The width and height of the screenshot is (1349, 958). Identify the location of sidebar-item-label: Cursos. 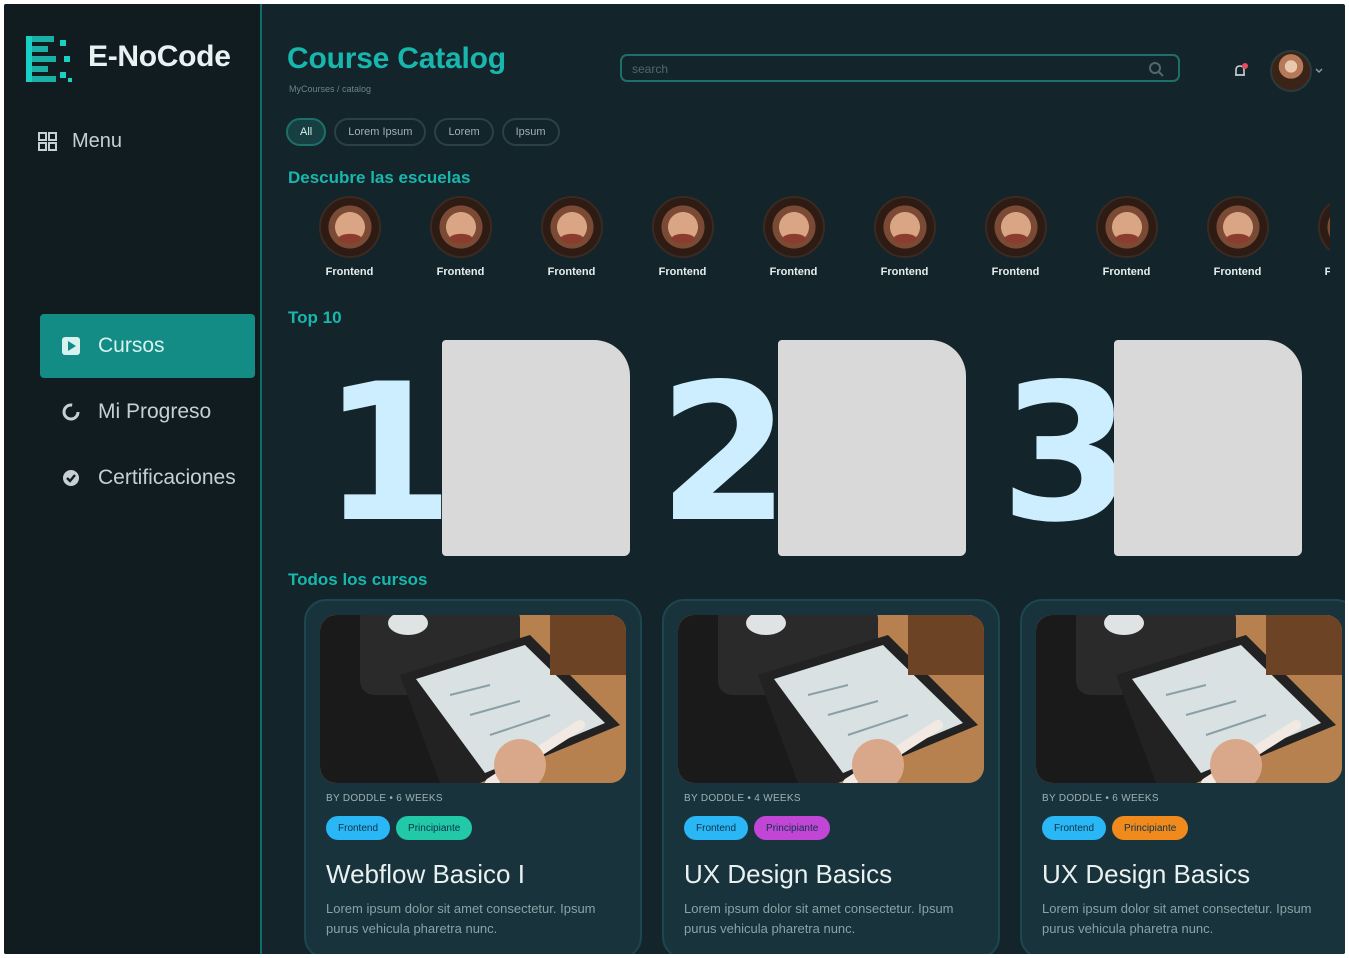
(131, 345).